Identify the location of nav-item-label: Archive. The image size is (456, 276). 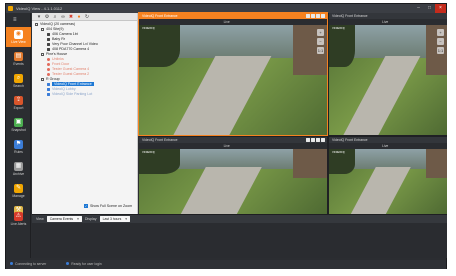
(18, 174).